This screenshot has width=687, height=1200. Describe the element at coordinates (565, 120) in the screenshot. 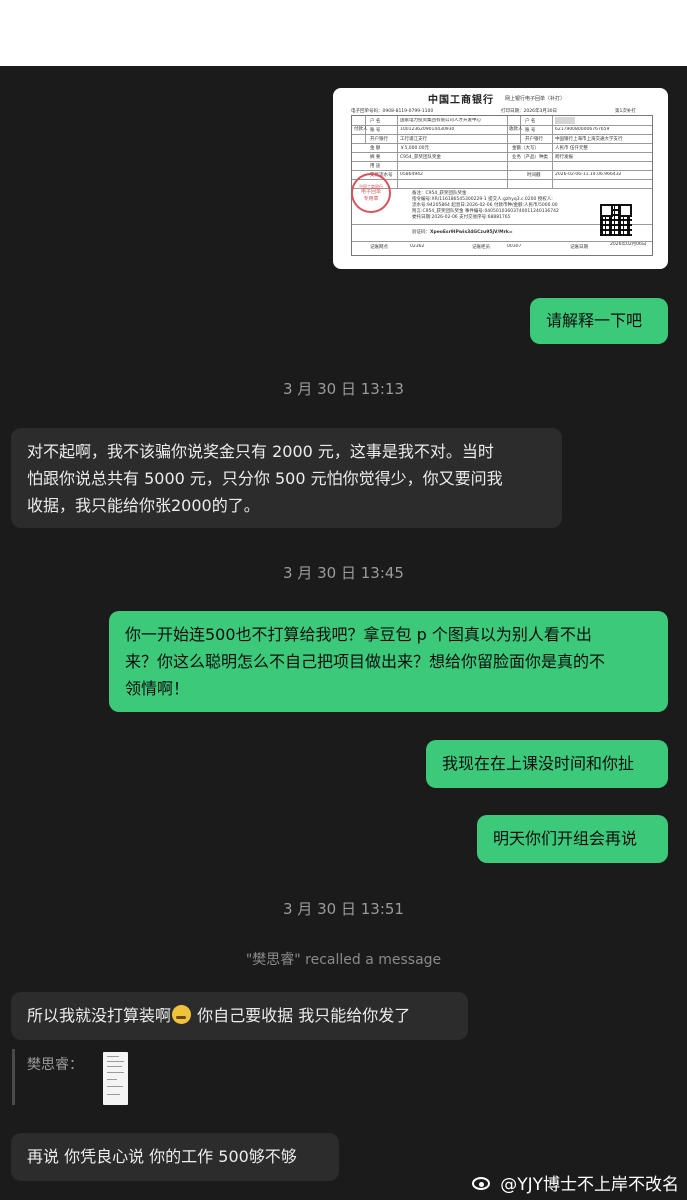

I see `payee-name-redacted` at that location.